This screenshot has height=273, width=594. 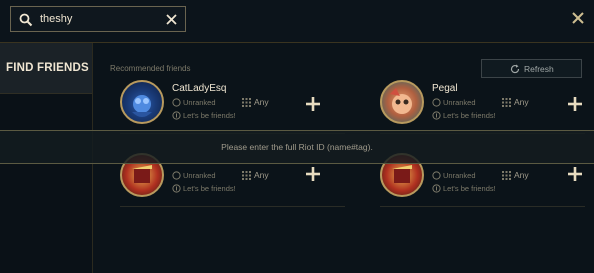 I want to click on refresh-icon, so click(x=515, y=69).